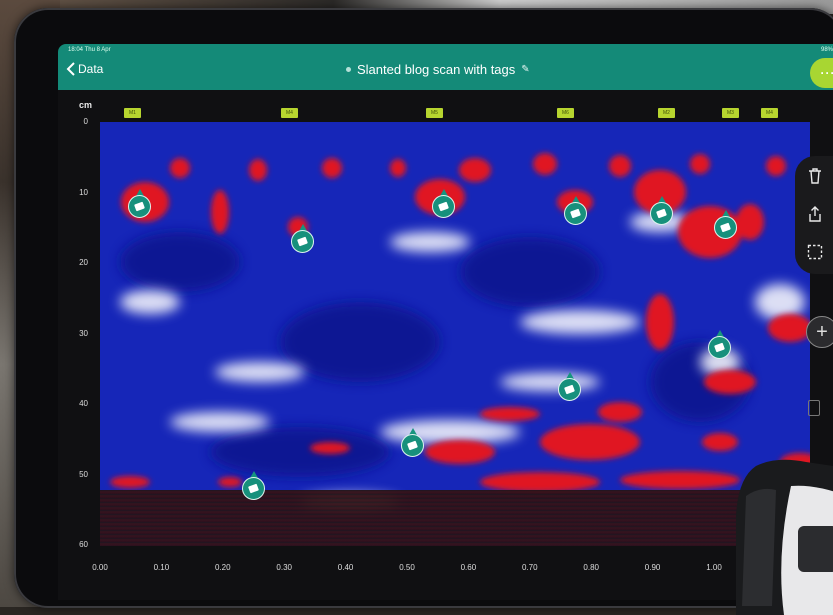 Image resolution: width=833 pixels, height=615 pixels. Describe the element at coordinates (83, 262) in the screenshot. I see `y-tick-label: 20` at that location.